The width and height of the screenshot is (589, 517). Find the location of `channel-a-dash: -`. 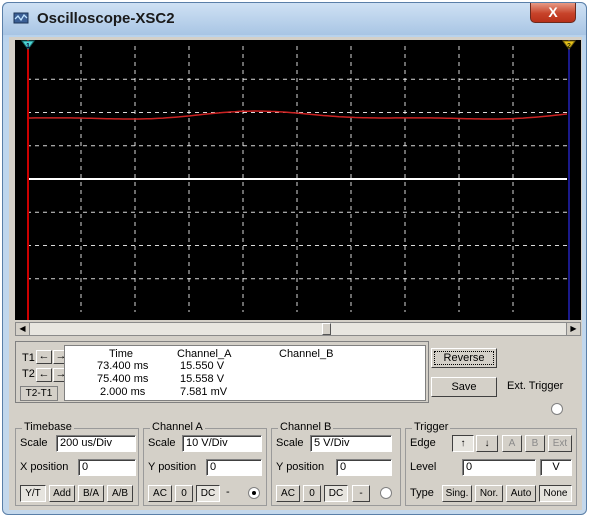

channel-a-dash: - is located at coordinates (228, 492).